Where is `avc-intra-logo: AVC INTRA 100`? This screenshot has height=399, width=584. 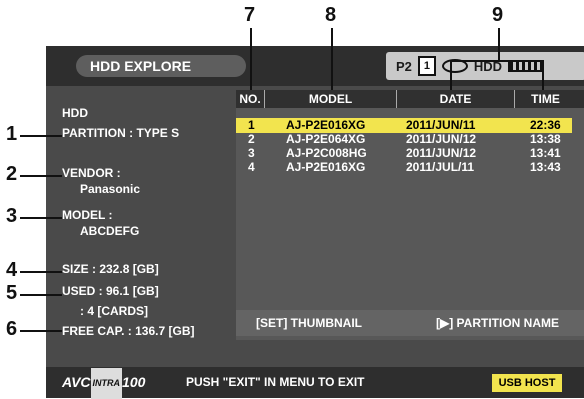
avc-intra-logo: AVC INTRA 100 is located at coordinates (103, 383).